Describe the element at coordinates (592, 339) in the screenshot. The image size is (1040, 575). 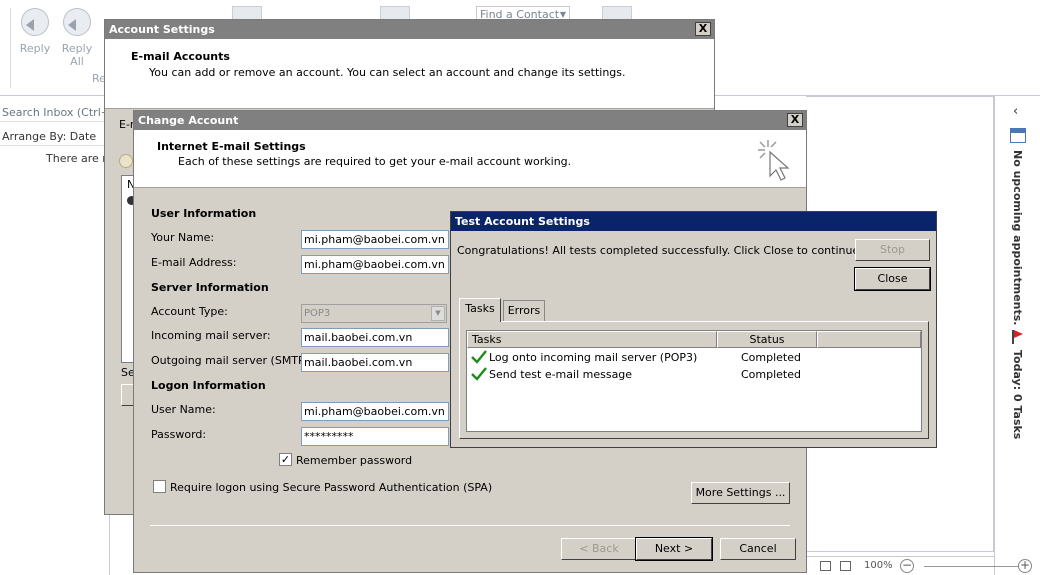
I see `tasks-column-header: Tasks` at that location.